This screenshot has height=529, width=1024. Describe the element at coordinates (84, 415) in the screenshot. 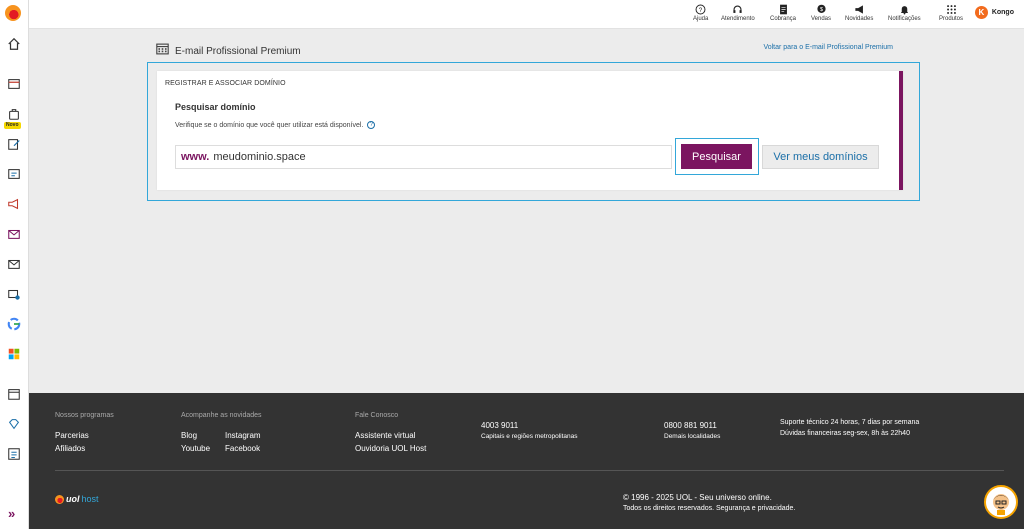

I see `footer-programs-heading: Nossos programas` at that location.